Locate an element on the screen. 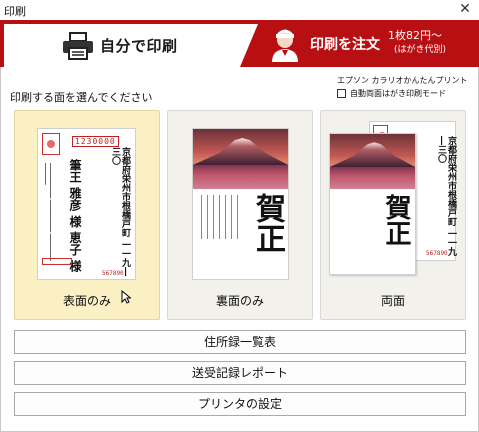 Image resolution: width=479 pixels, height=432 pixels. tab-strip: 自分で印刷 印刷を注文 1枚82円〜 (はがき代別) is located at coordinates (239, 43).